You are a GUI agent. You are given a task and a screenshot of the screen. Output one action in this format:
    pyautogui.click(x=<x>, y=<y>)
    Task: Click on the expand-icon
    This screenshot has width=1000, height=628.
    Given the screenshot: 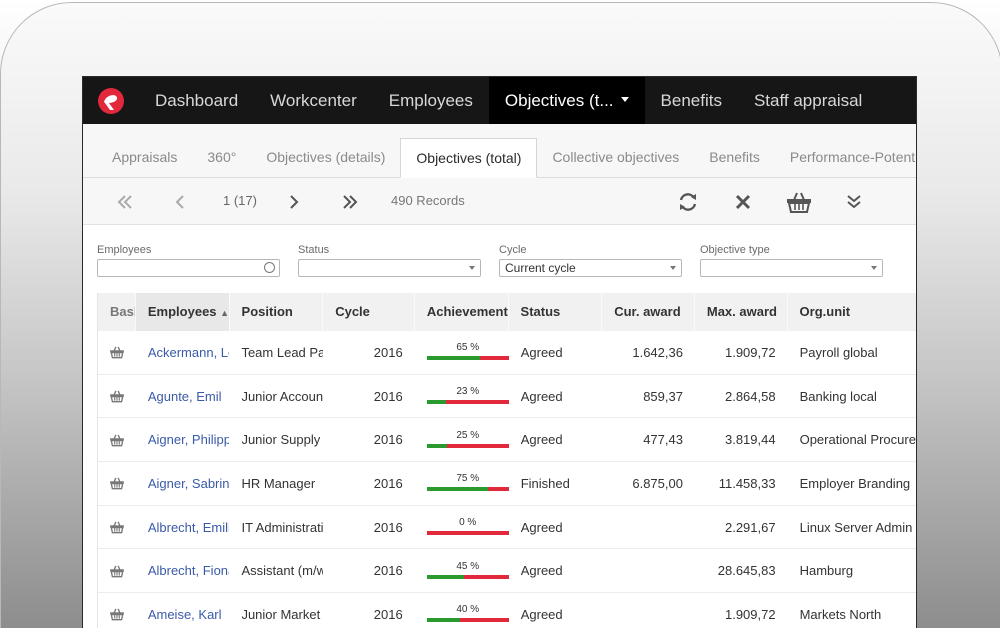 What is the action you would take?
    pyautogui.click(x=854, y=201)
    